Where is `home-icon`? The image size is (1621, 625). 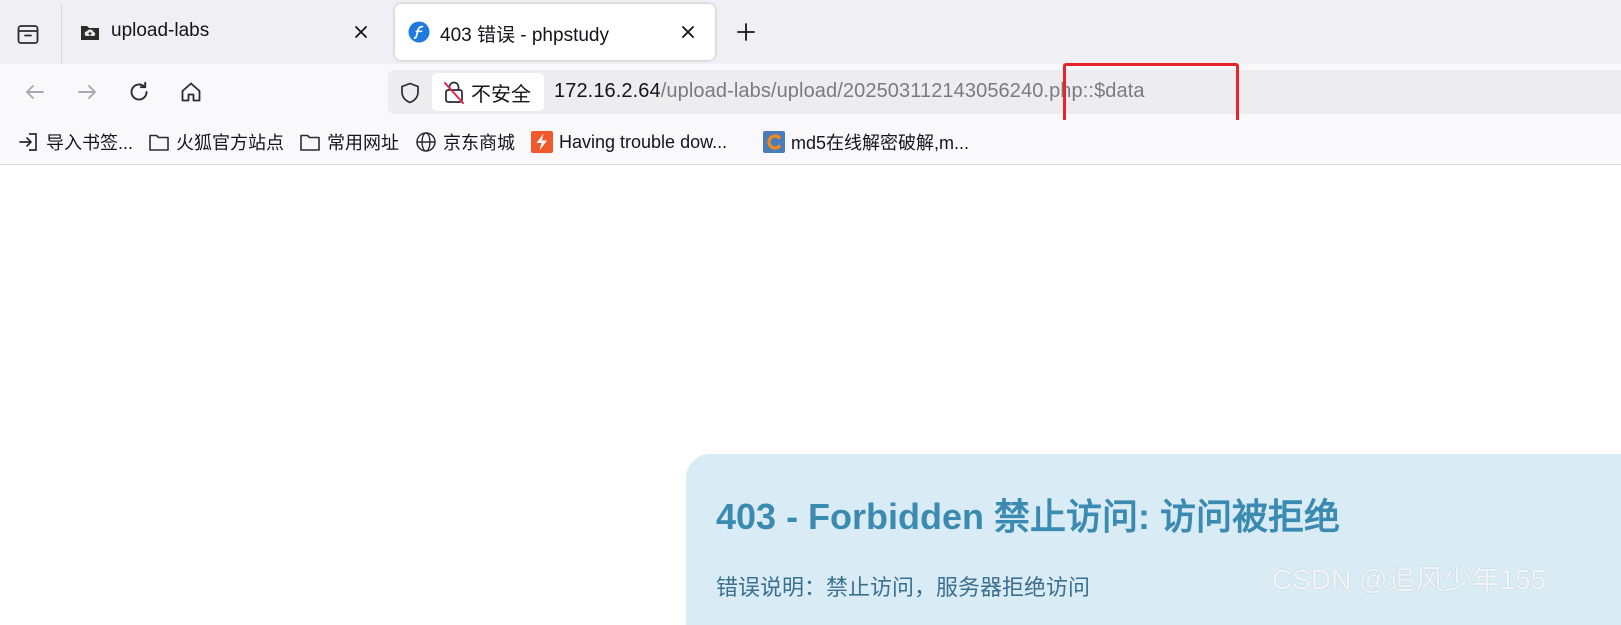
home-icon is located at coordinates (191, 92).